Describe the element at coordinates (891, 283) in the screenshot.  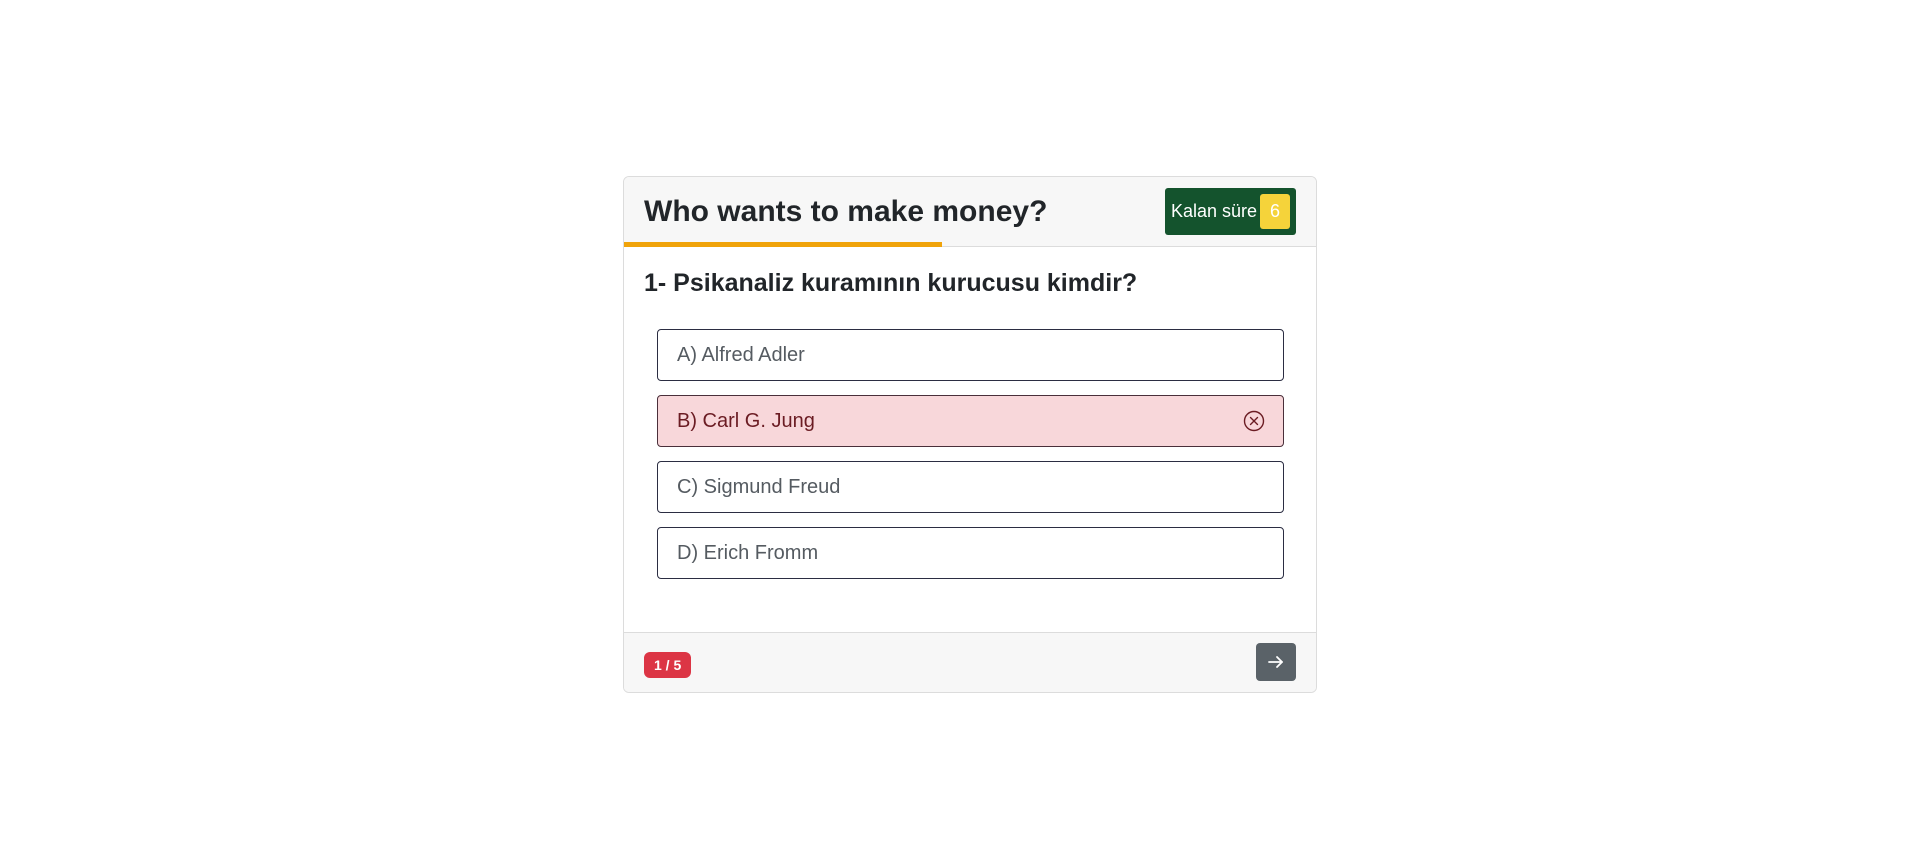
I see `question-text: 1- Psikanaliz kuramının kurucusu kimdir?` at that location.